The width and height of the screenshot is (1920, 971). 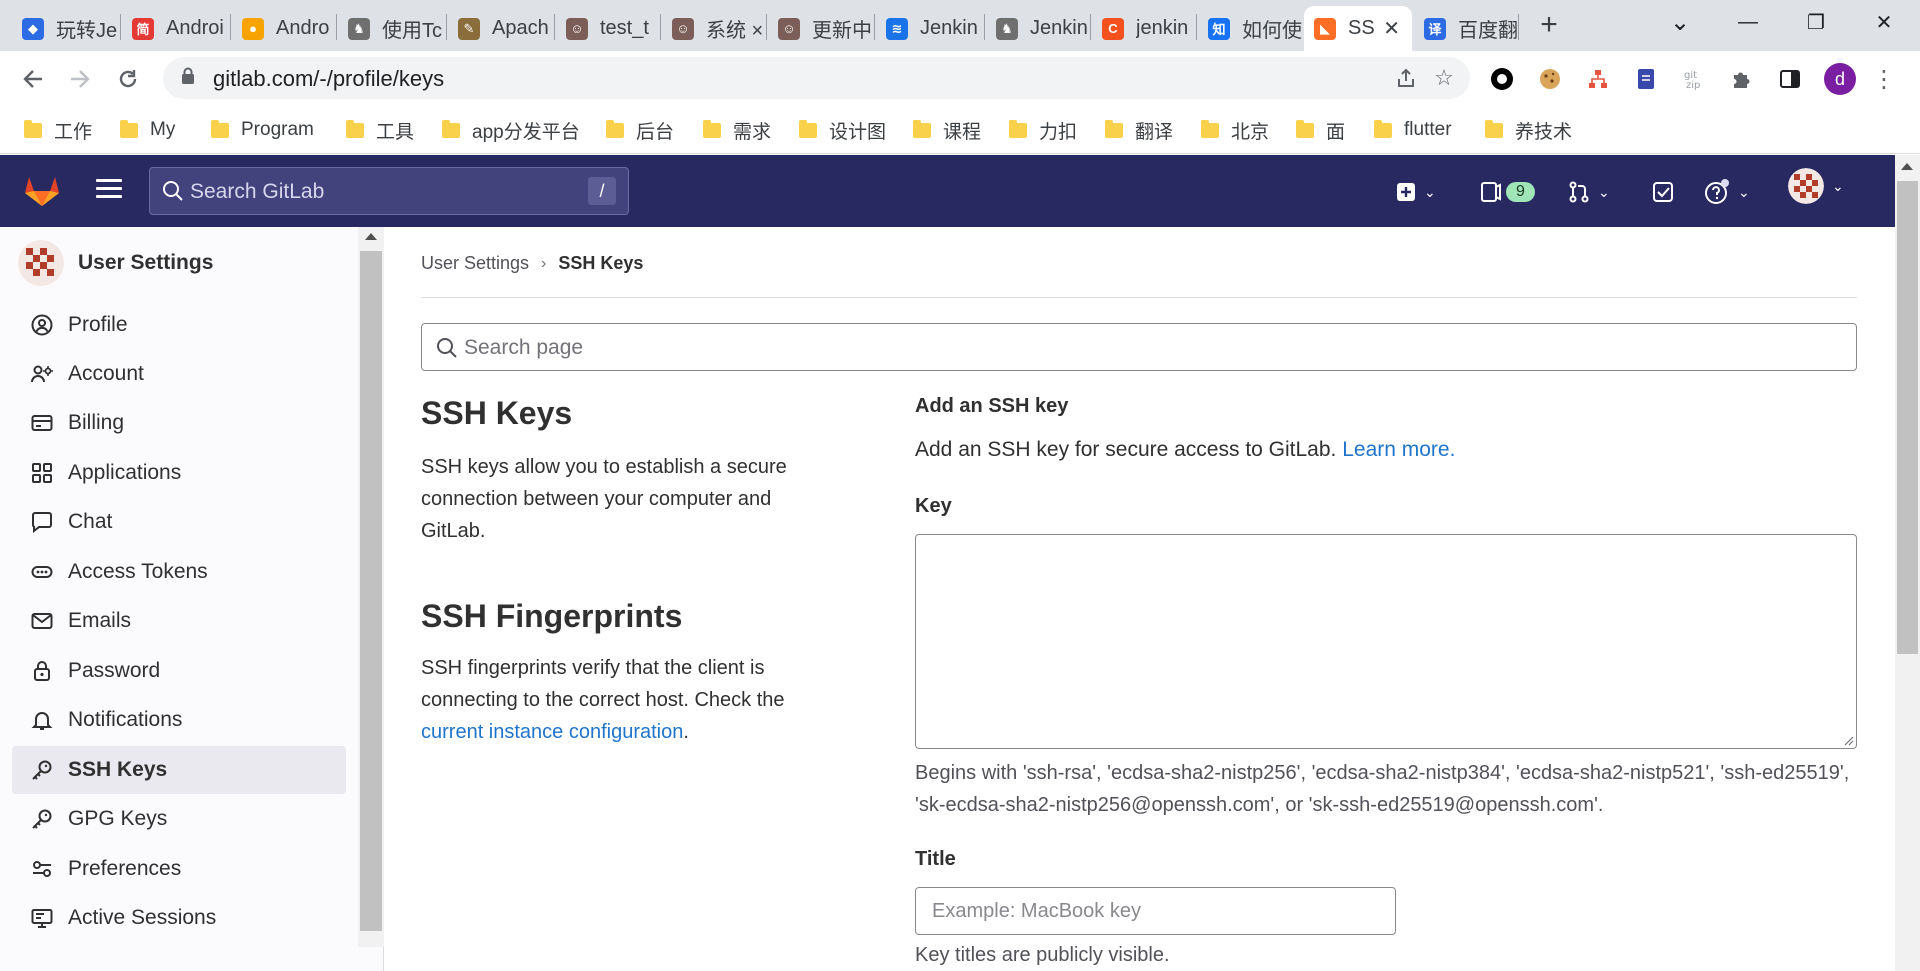 I want to click on page-scrollbar, so click(x=1907, y=563).